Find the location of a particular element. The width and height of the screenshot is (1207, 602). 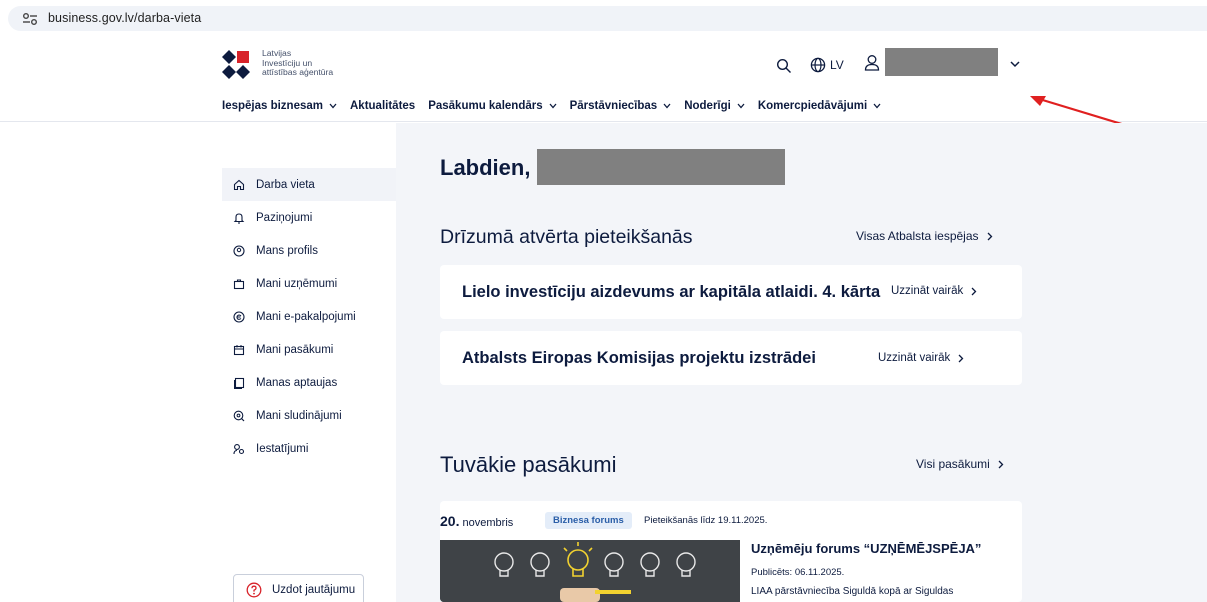

redacted-username is located at coordinates (941, 62).